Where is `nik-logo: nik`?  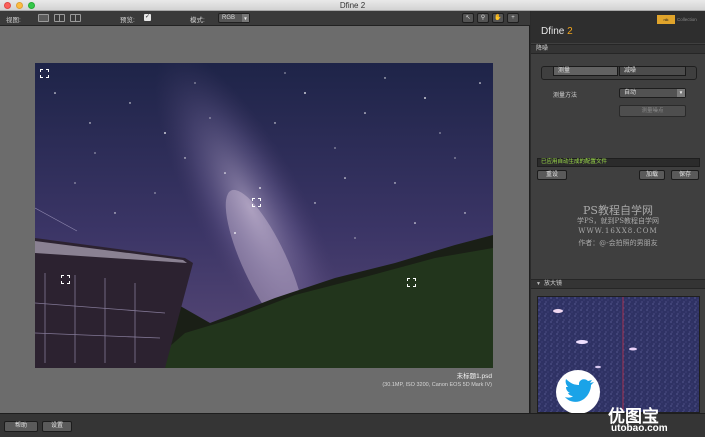
nik-logo: nik is located at coordinates (666, 19).